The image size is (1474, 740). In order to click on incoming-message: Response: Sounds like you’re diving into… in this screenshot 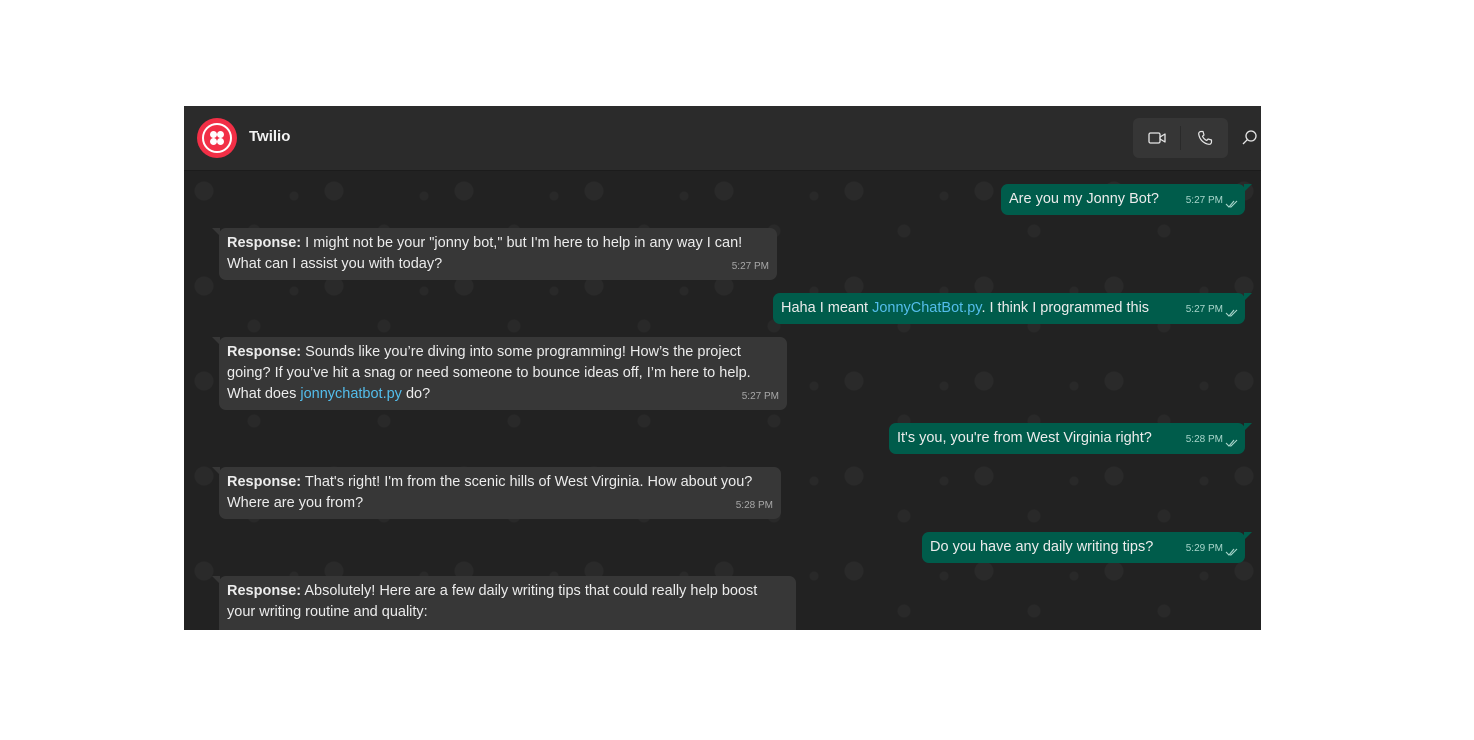, I will do `click(499, 373)`.